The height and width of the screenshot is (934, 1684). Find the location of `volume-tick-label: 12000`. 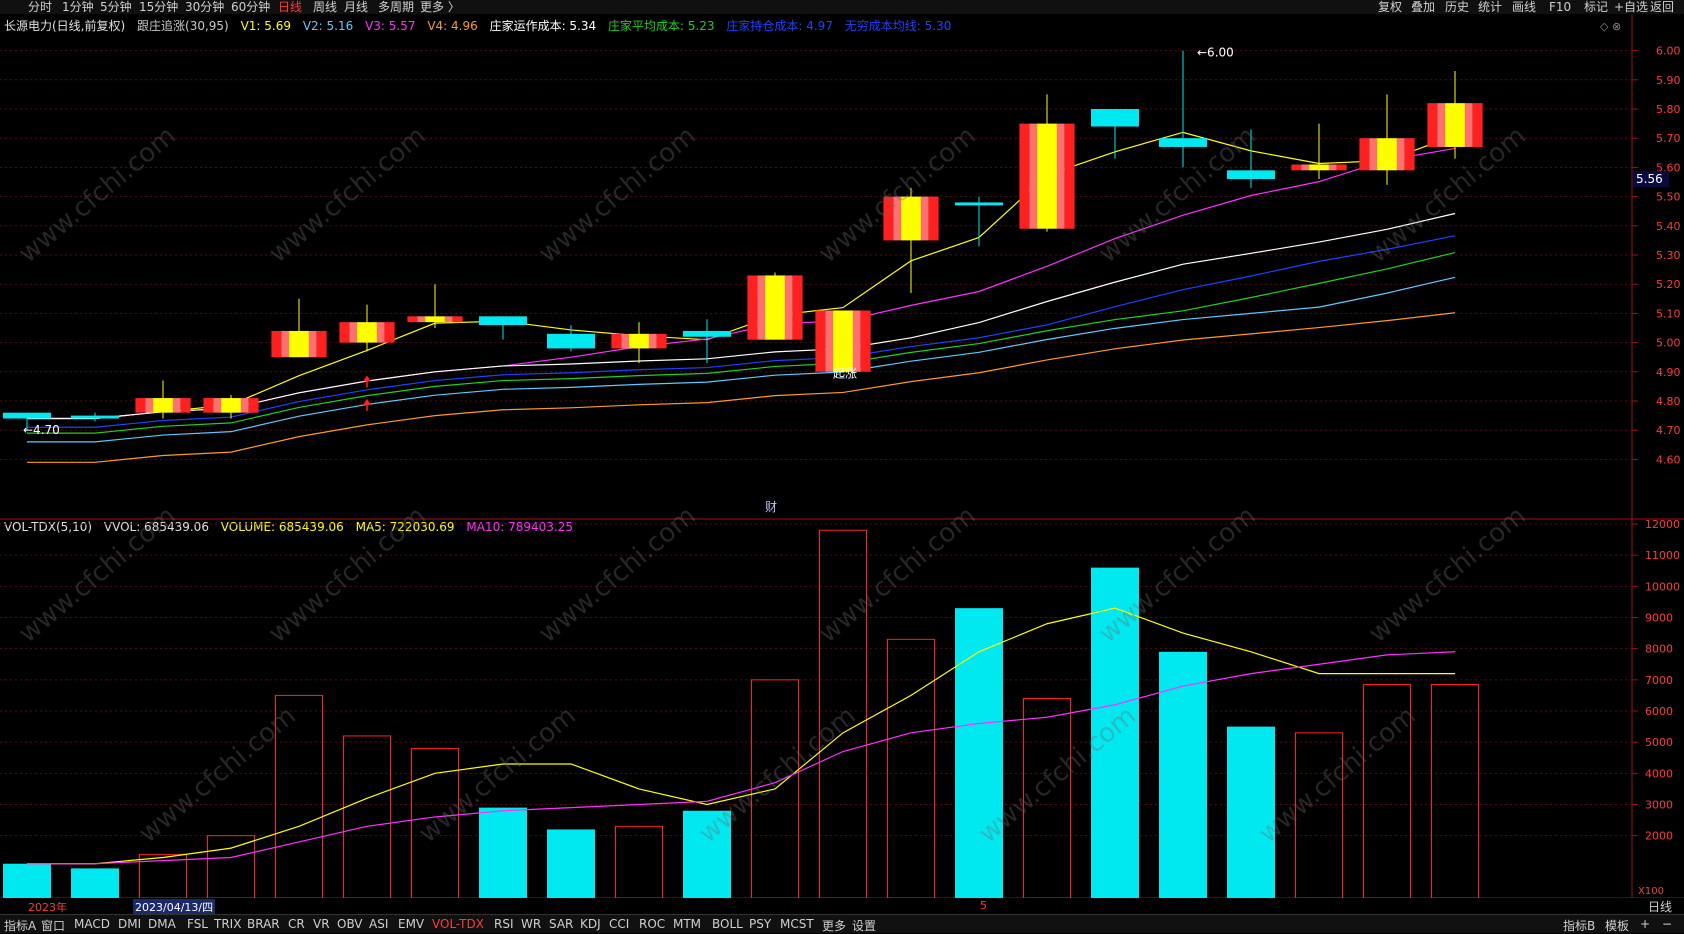

volume-tick-label: 12000 is located at coordinates (1662, 524).